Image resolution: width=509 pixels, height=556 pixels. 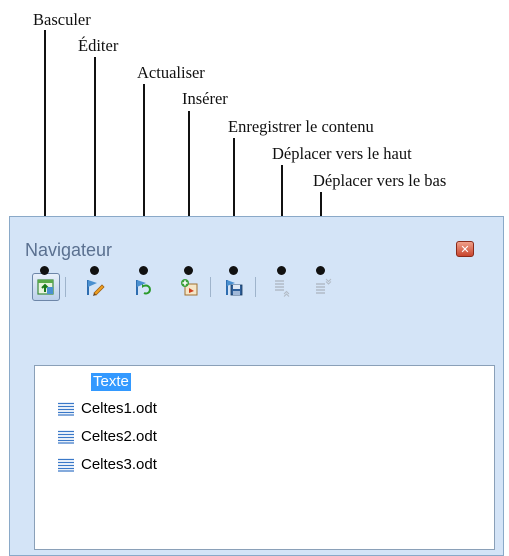 I want to click on toggle-button, so click(x=46, y=287).